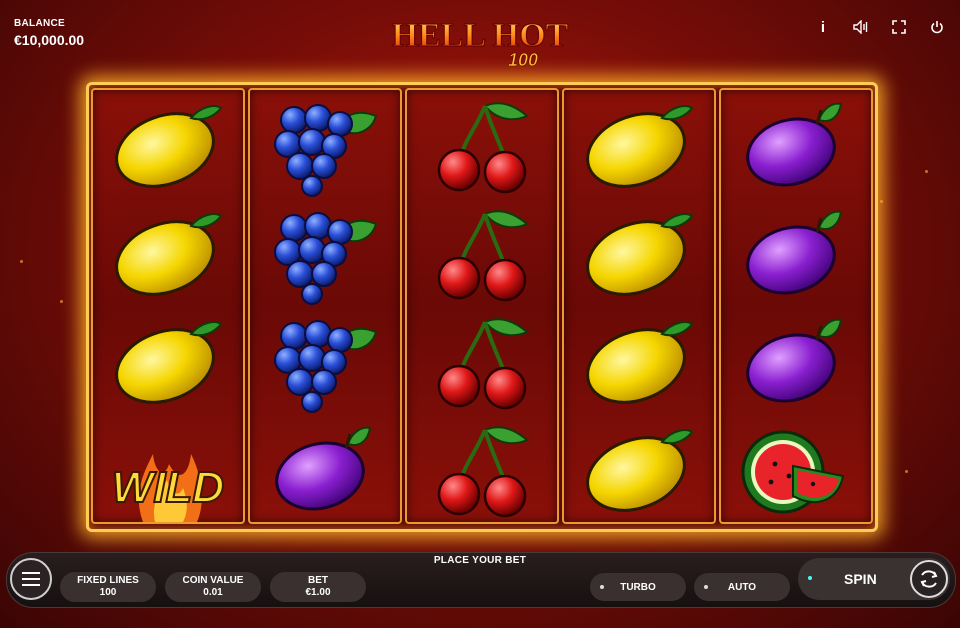 This screenshot has height=628, width=960. What do you see at coordinates (318, 580) in the screenshot?
I see `bet-label: BET` at bounding box center [318, 580].